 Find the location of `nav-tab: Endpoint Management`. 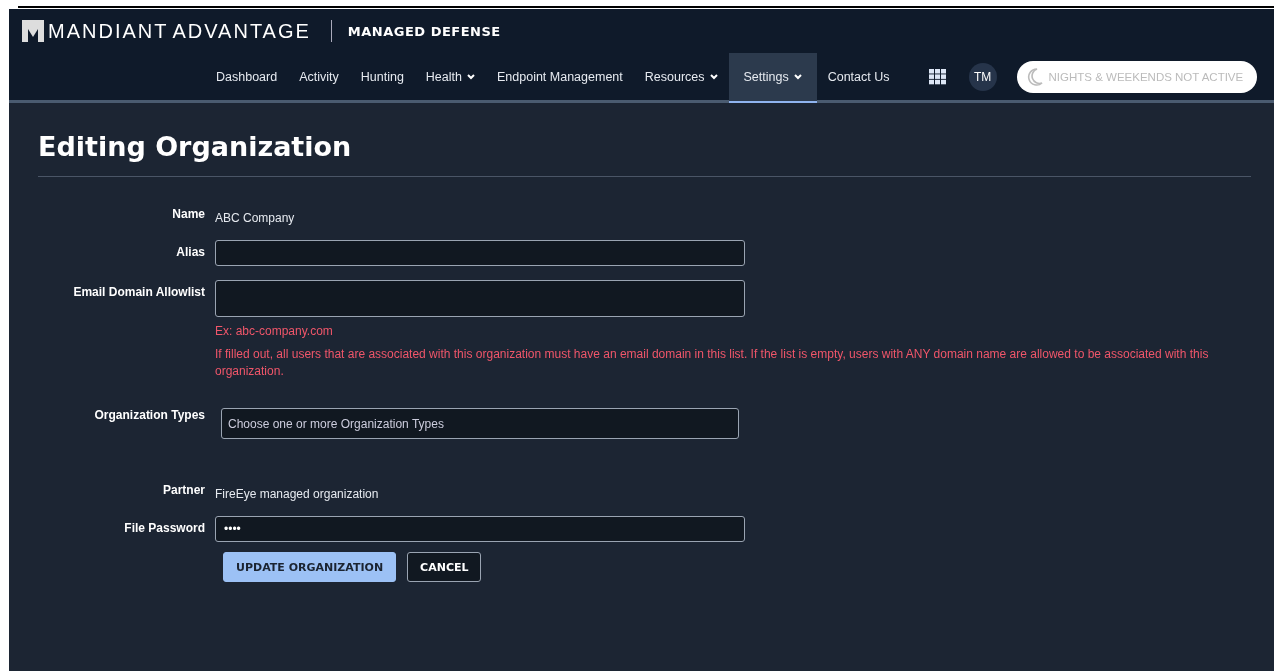

nav-tab: Endpoint Management is located at coordinates (560, 78).